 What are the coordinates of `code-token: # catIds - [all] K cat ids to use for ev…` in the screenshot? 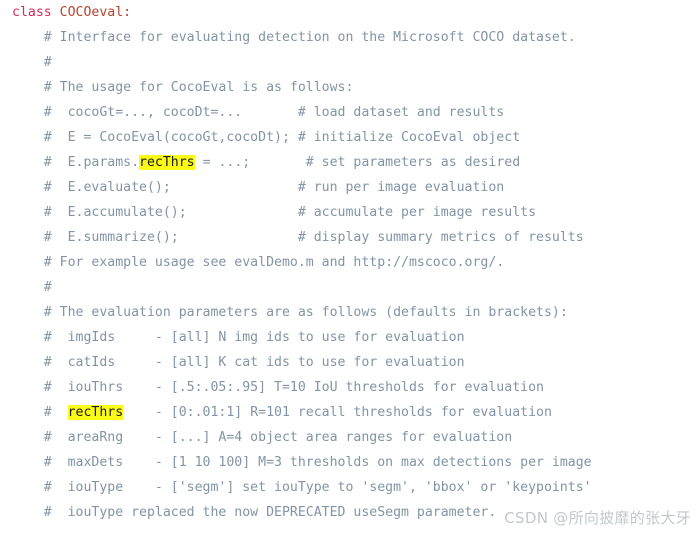 It's located at (238, 362).